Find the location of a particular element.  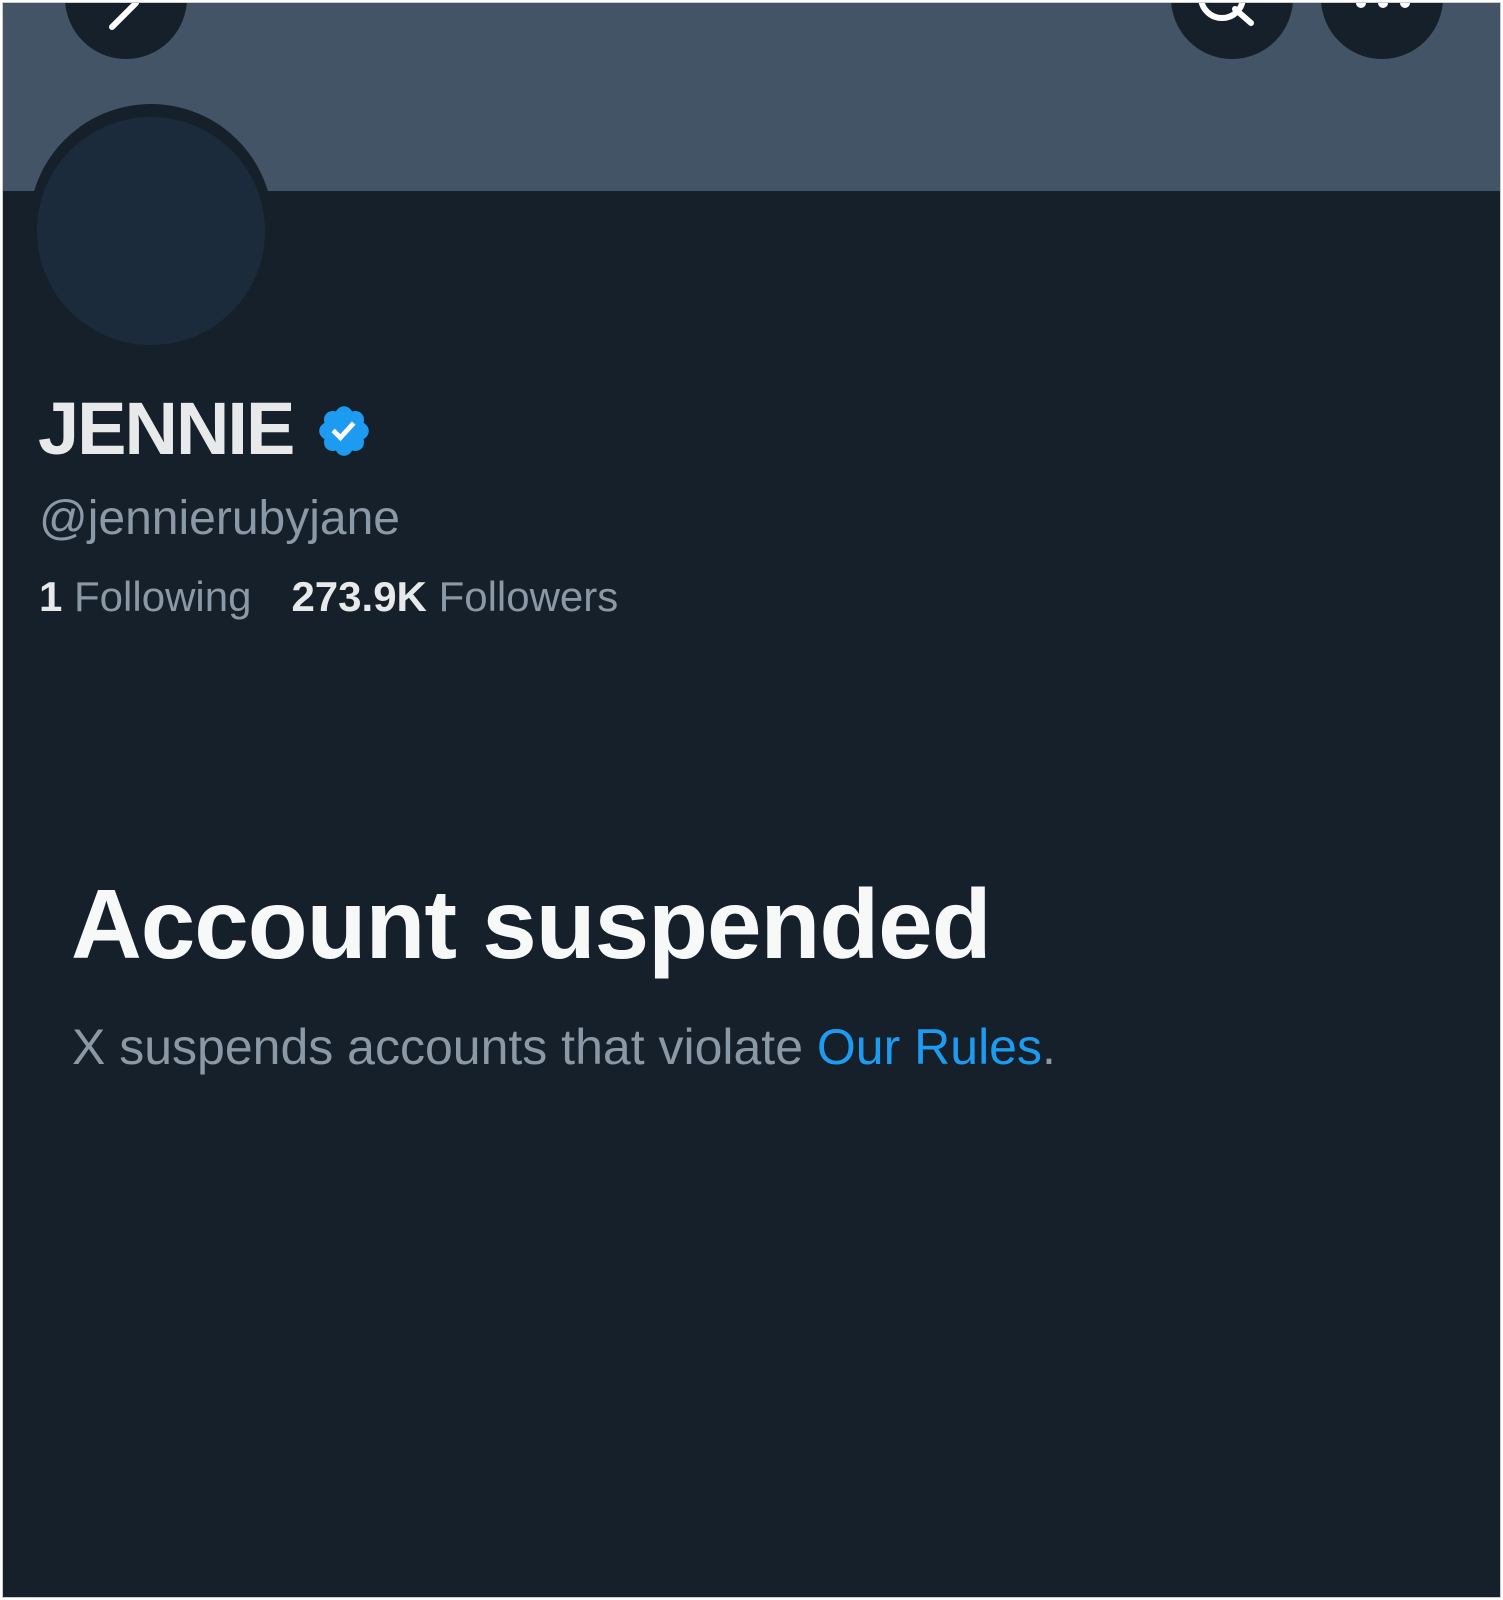

username-handle: @jennierubyjane is located at coordinates (219, 518).